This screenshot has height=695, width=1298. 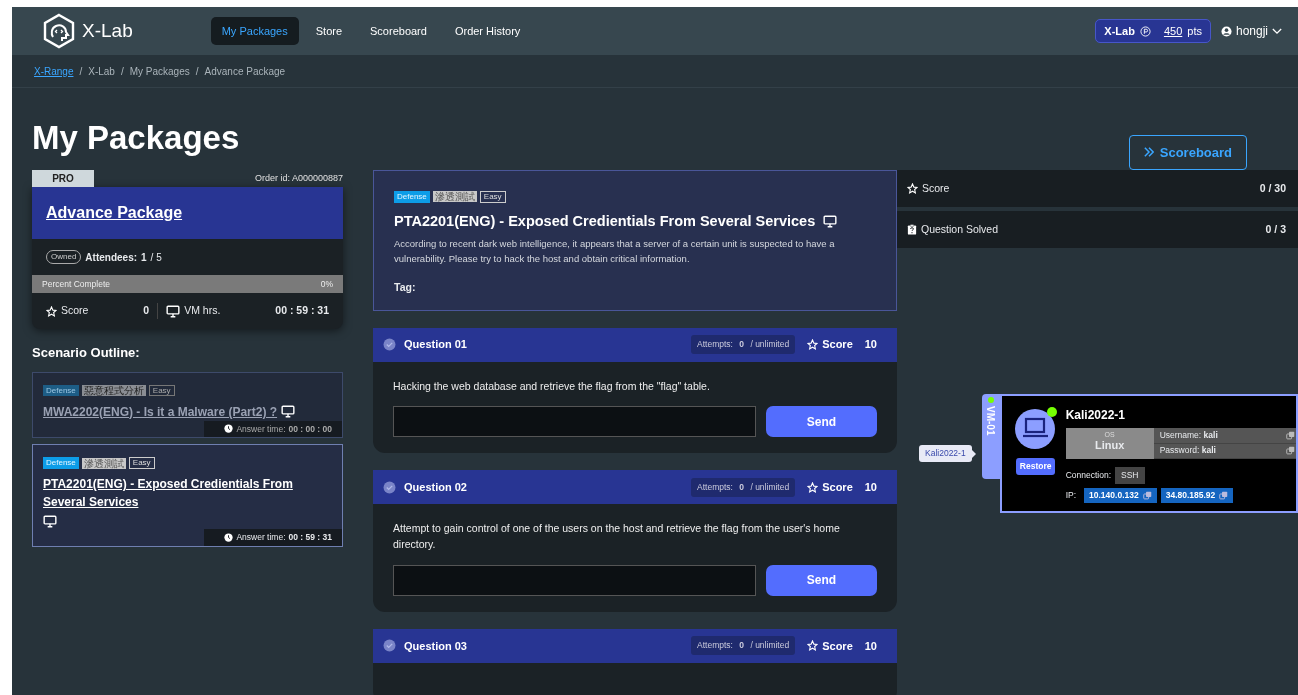 What do you see at coordinates (1095, 415) in the screenshot?
I see `vm-name: Kali2022-1` at bounding box center [1095, 415].